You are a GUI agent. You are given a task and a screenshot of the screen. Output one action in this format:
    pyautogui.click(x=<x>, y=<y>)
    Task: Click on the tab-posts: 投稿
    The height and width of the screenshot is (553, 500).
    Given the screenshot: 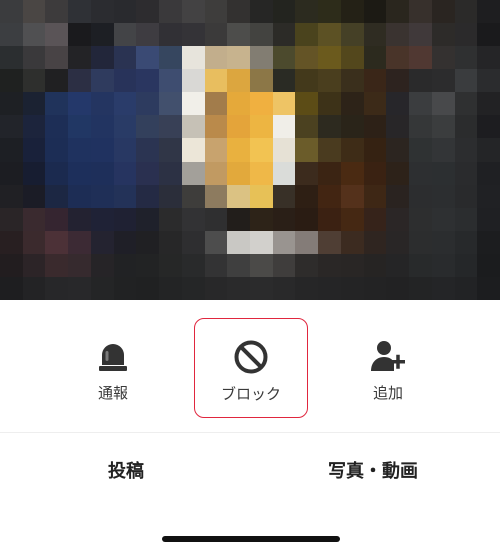 What is the action you would take?
    pyautogui.click(x=126, y=470)
    